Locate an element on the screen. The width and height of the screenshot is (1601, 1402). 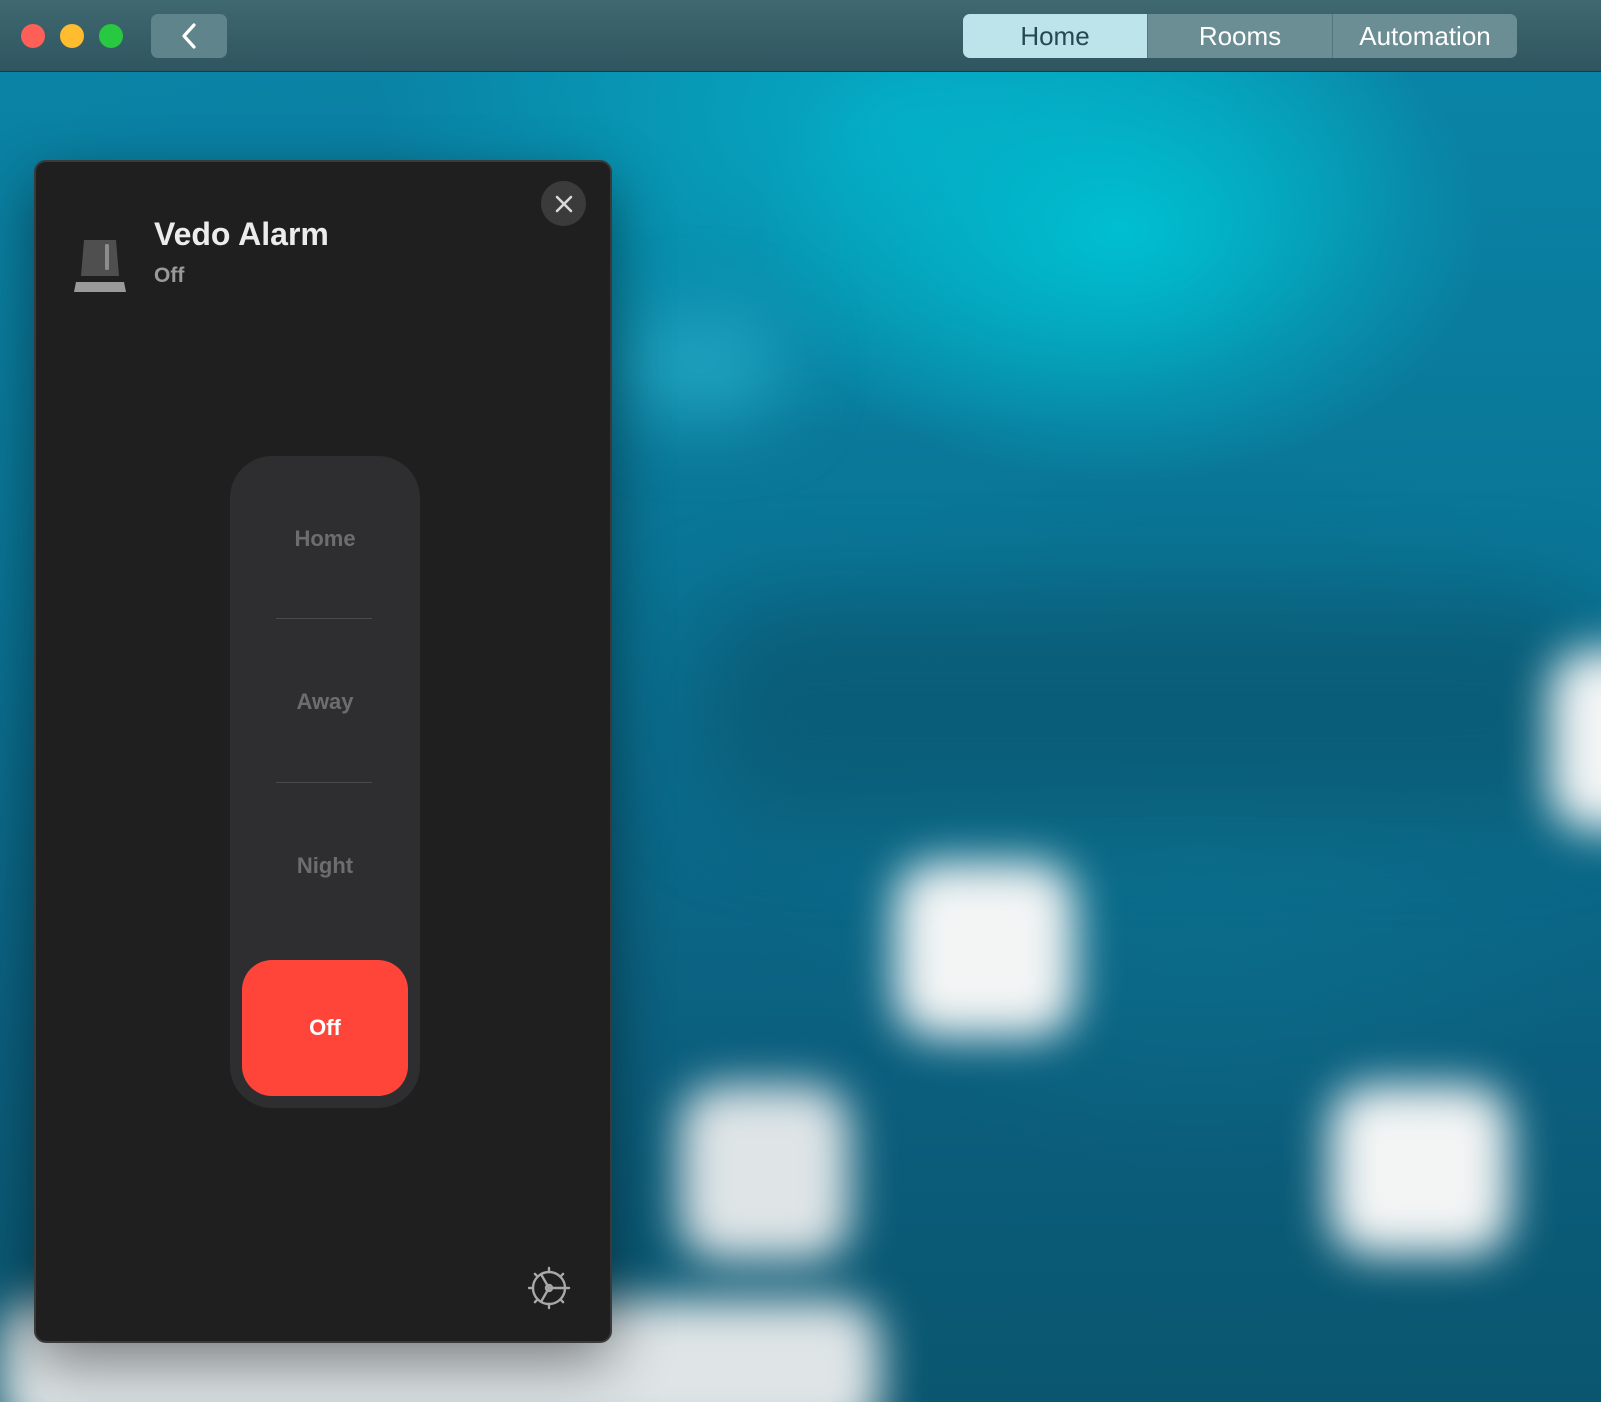
tab-label: Automation is located at coordinates (1425, 35).